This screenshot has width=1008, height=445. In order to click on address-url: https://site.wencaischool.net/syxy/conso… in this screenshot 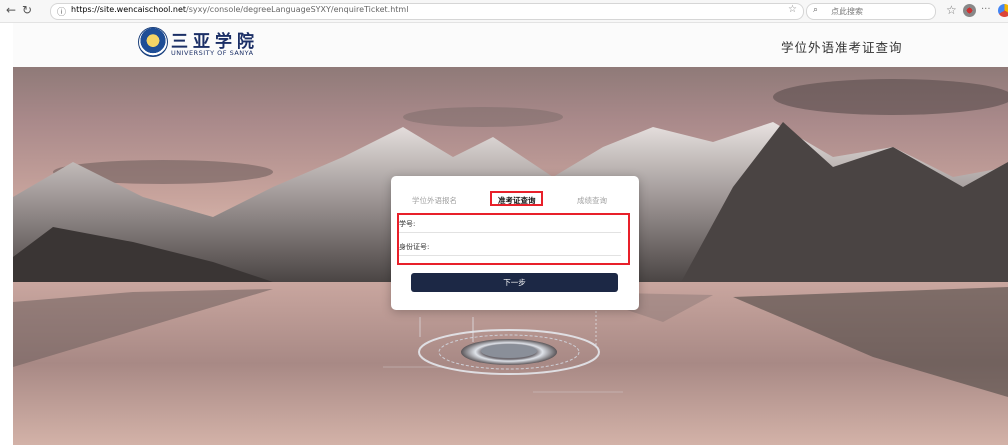, I will do `click(239, 9)`.